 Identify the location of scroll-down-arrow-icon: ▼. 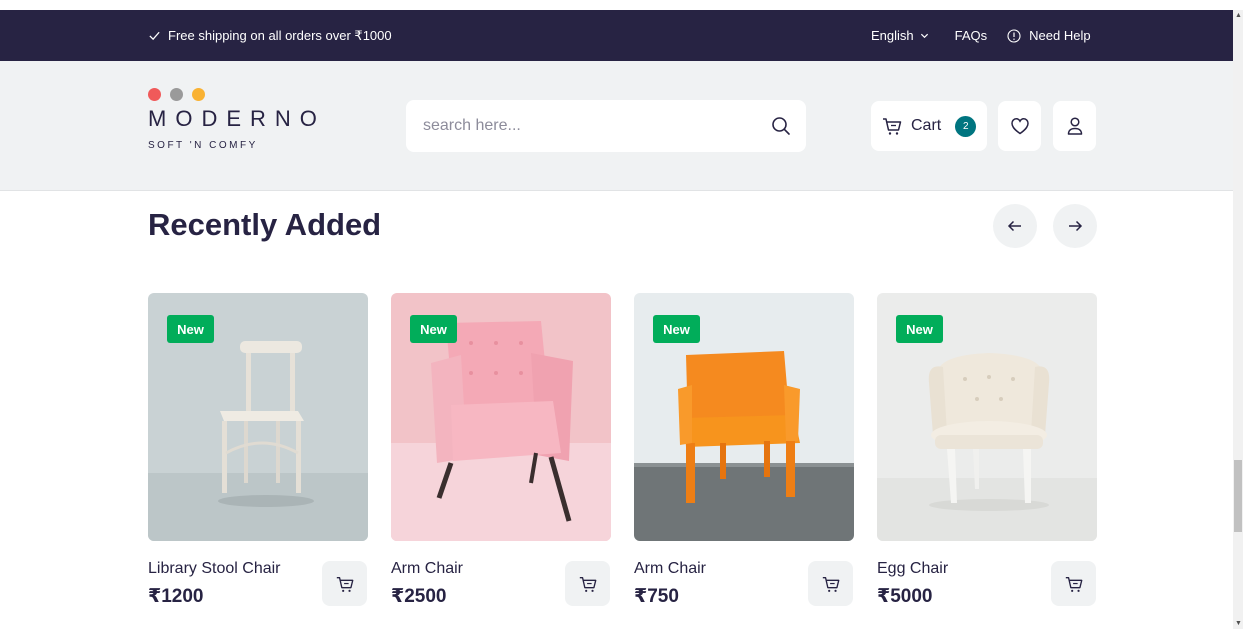
(1238, 623).